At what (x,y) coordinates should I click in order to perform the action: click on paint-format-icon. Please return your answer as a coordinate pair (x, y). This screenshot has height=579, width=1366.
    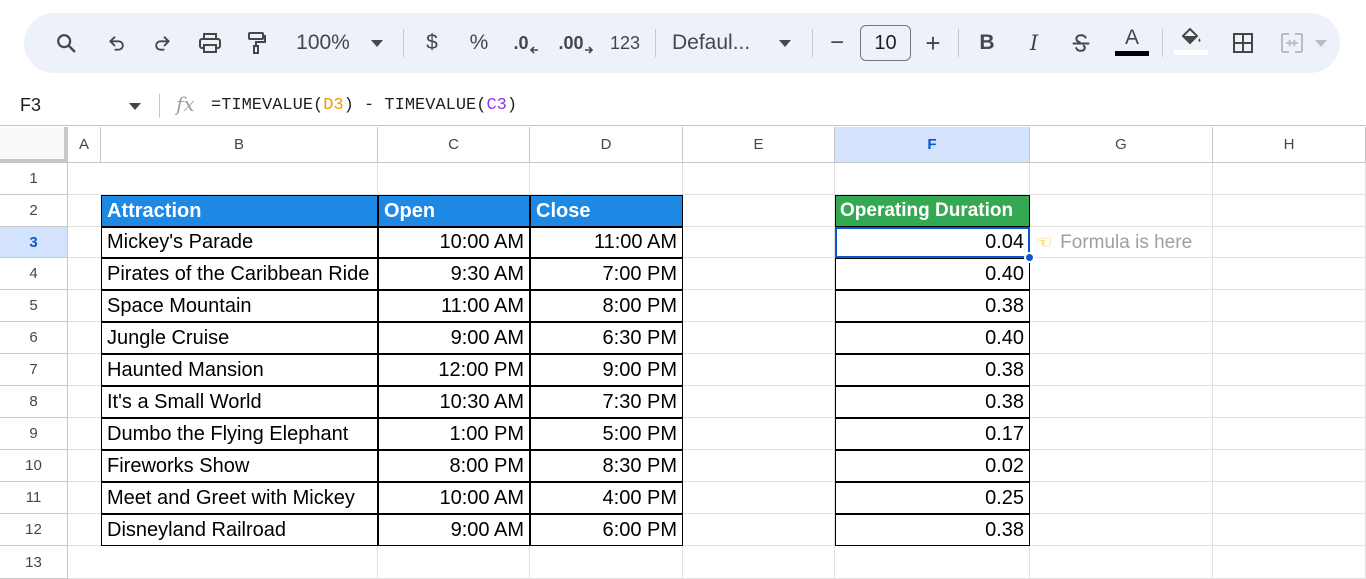
    Looking at the image, I should click on (257, 43).